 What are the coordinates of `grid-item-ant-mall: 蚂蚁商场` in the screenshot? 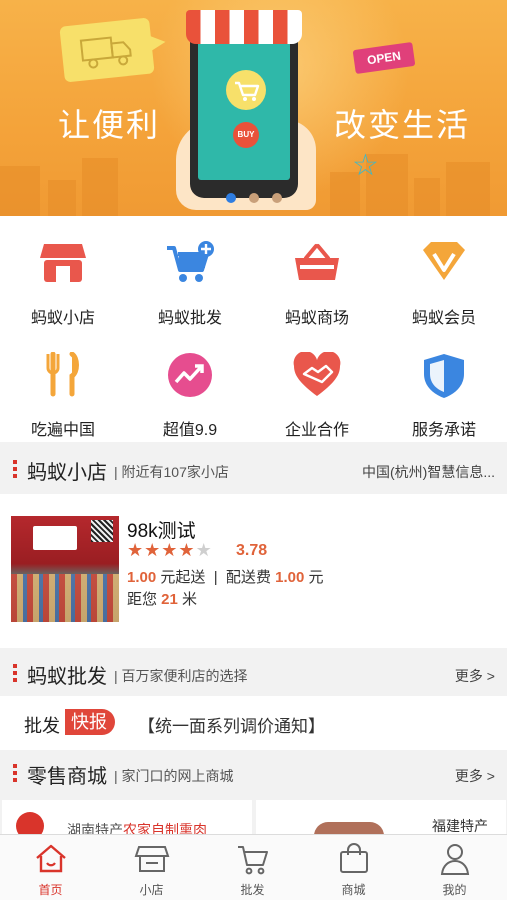 It's located at (317, 272).